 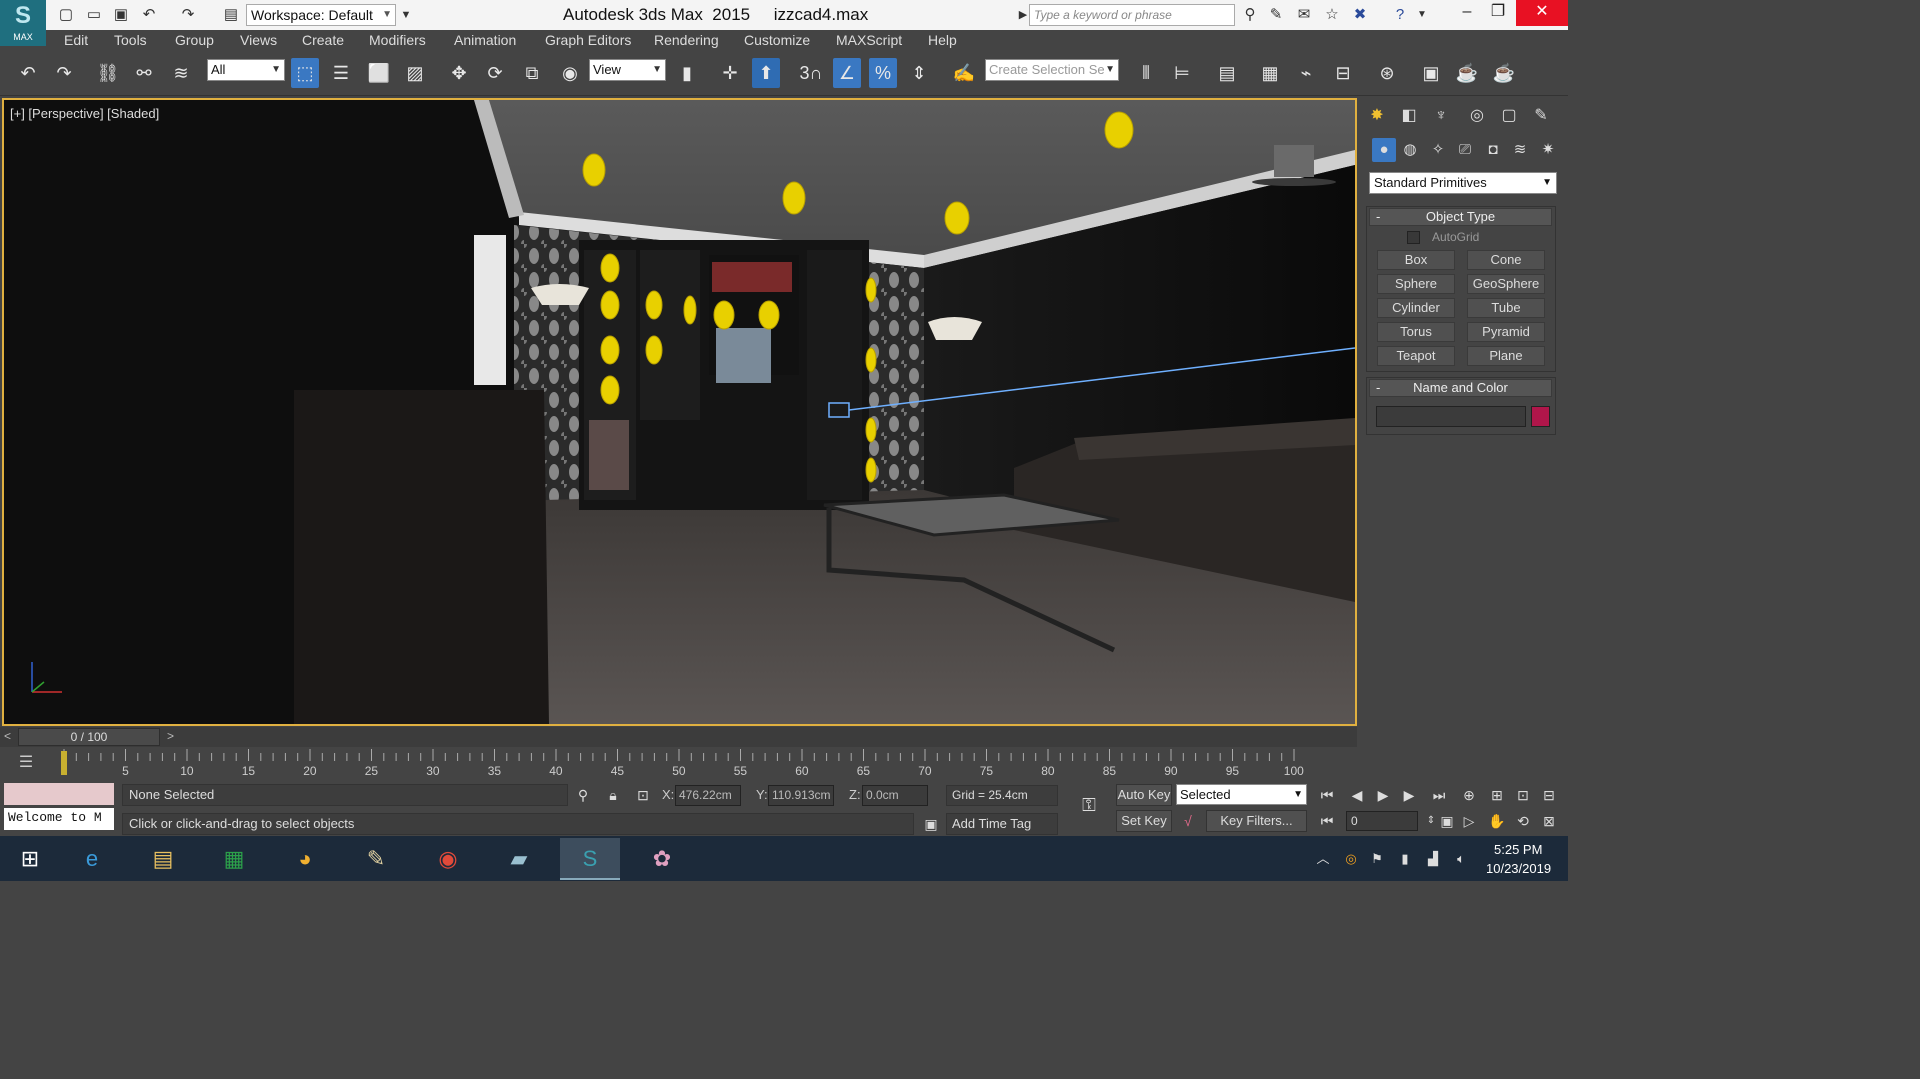 What do you see at coordinates (1549, 821) in the screenshot?
I see `maximize-viewport-icon: ⊠` at bounding box center [1549, 821].